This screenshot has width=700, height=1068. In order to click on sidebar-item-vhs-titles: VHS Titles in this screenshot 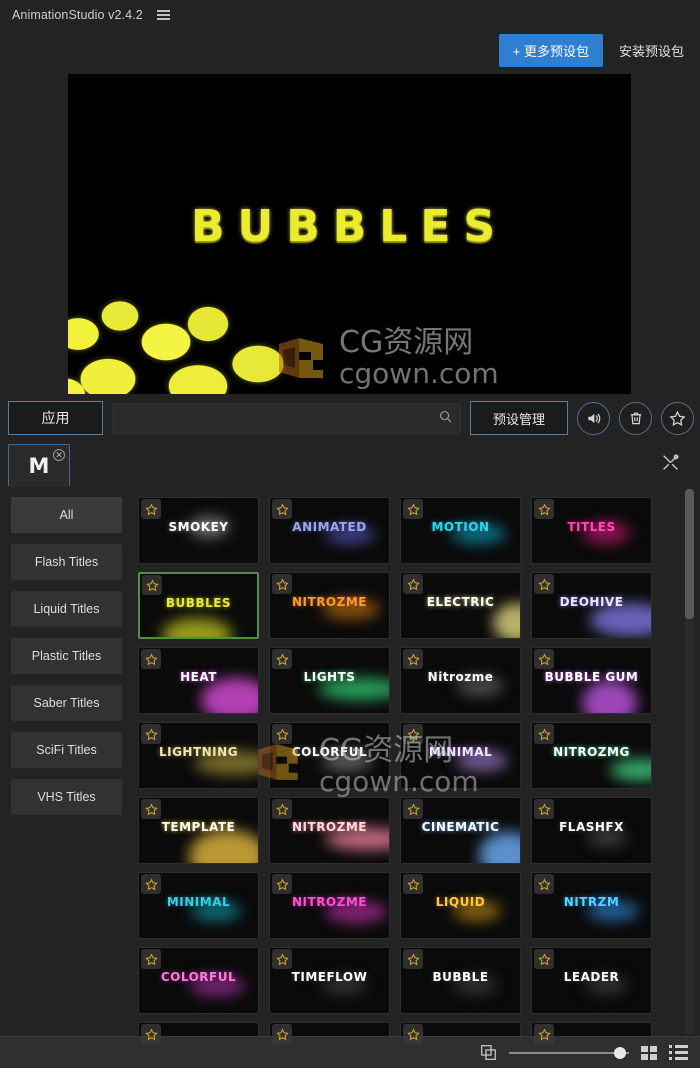, I will do `click(66, 797)`.